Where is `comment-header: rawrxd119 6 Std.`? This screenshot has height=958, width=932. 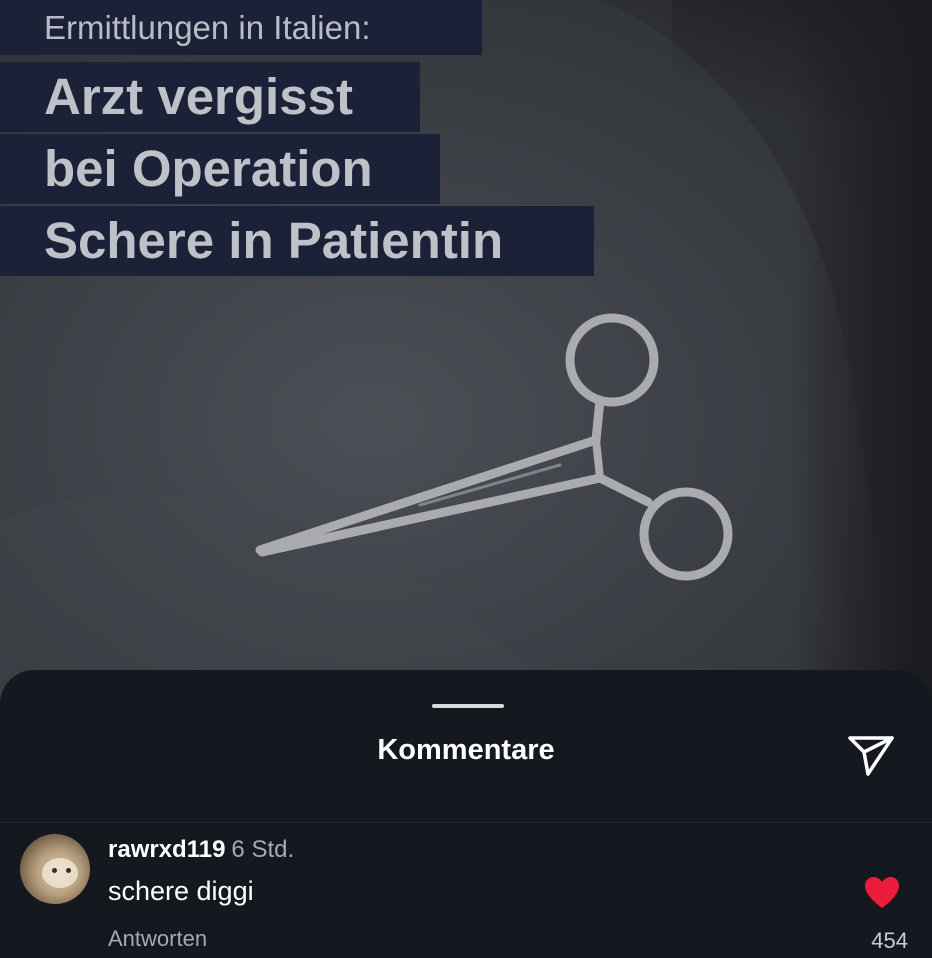 comment-header: rawrxd119 6 Std. is located at coordinates (201, 850).